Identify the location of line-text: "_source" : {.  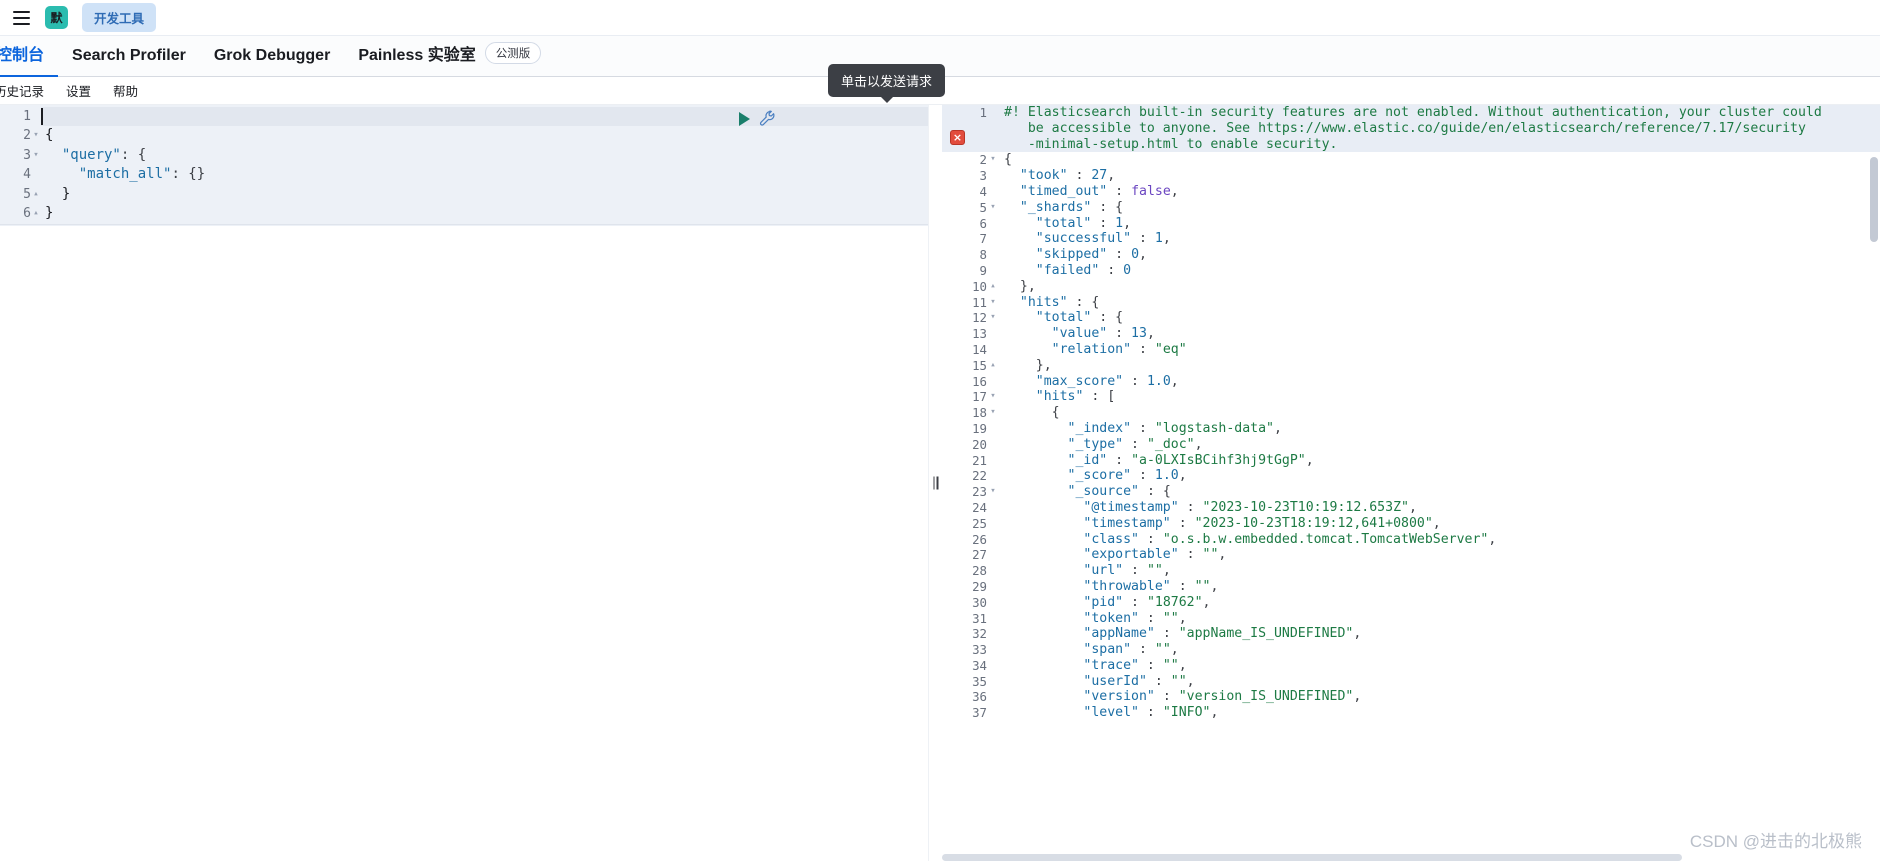
(1119, 492).